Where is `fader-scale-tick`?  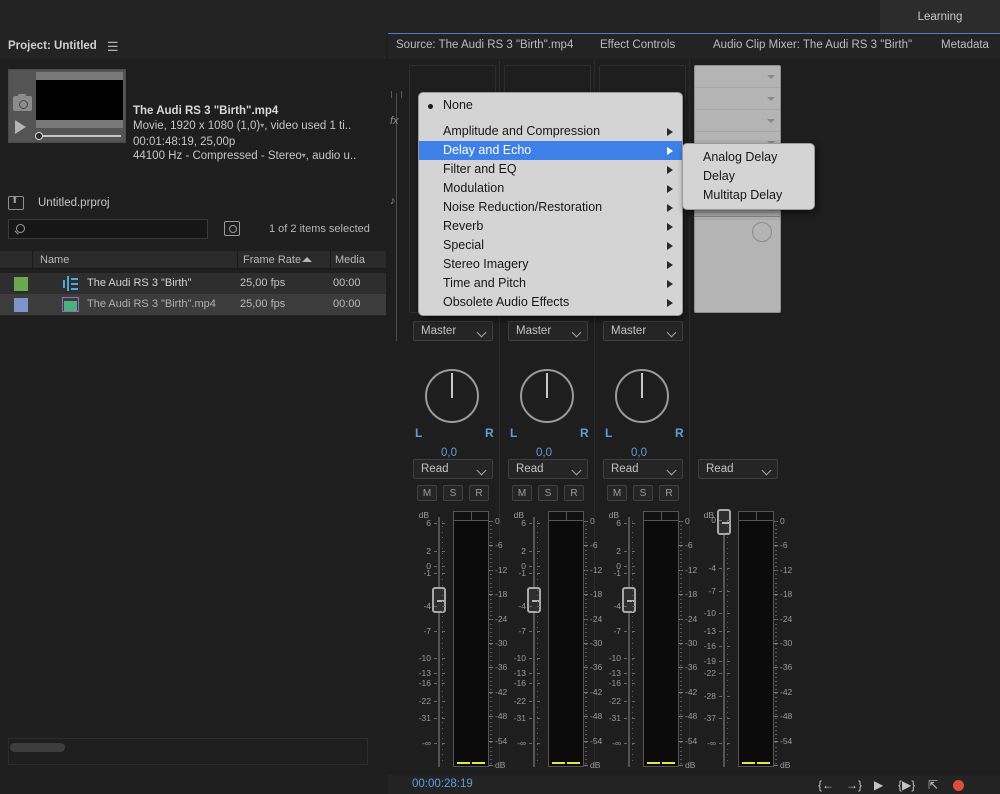 fader-scale-tick is located at coordinates (625, 659).